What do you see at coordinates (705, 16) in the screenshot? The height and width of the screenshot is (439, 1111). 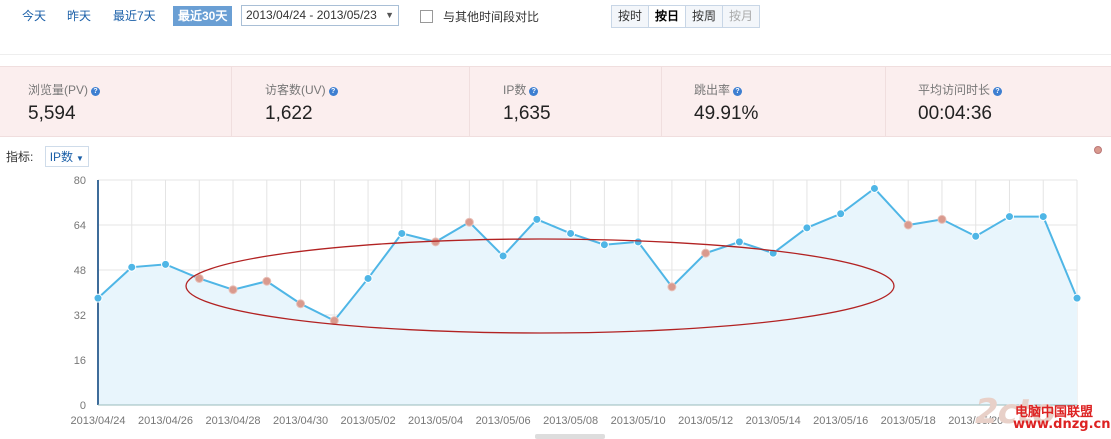 I see `granularity-week-button: 按周` at bounding box center [705, 16].